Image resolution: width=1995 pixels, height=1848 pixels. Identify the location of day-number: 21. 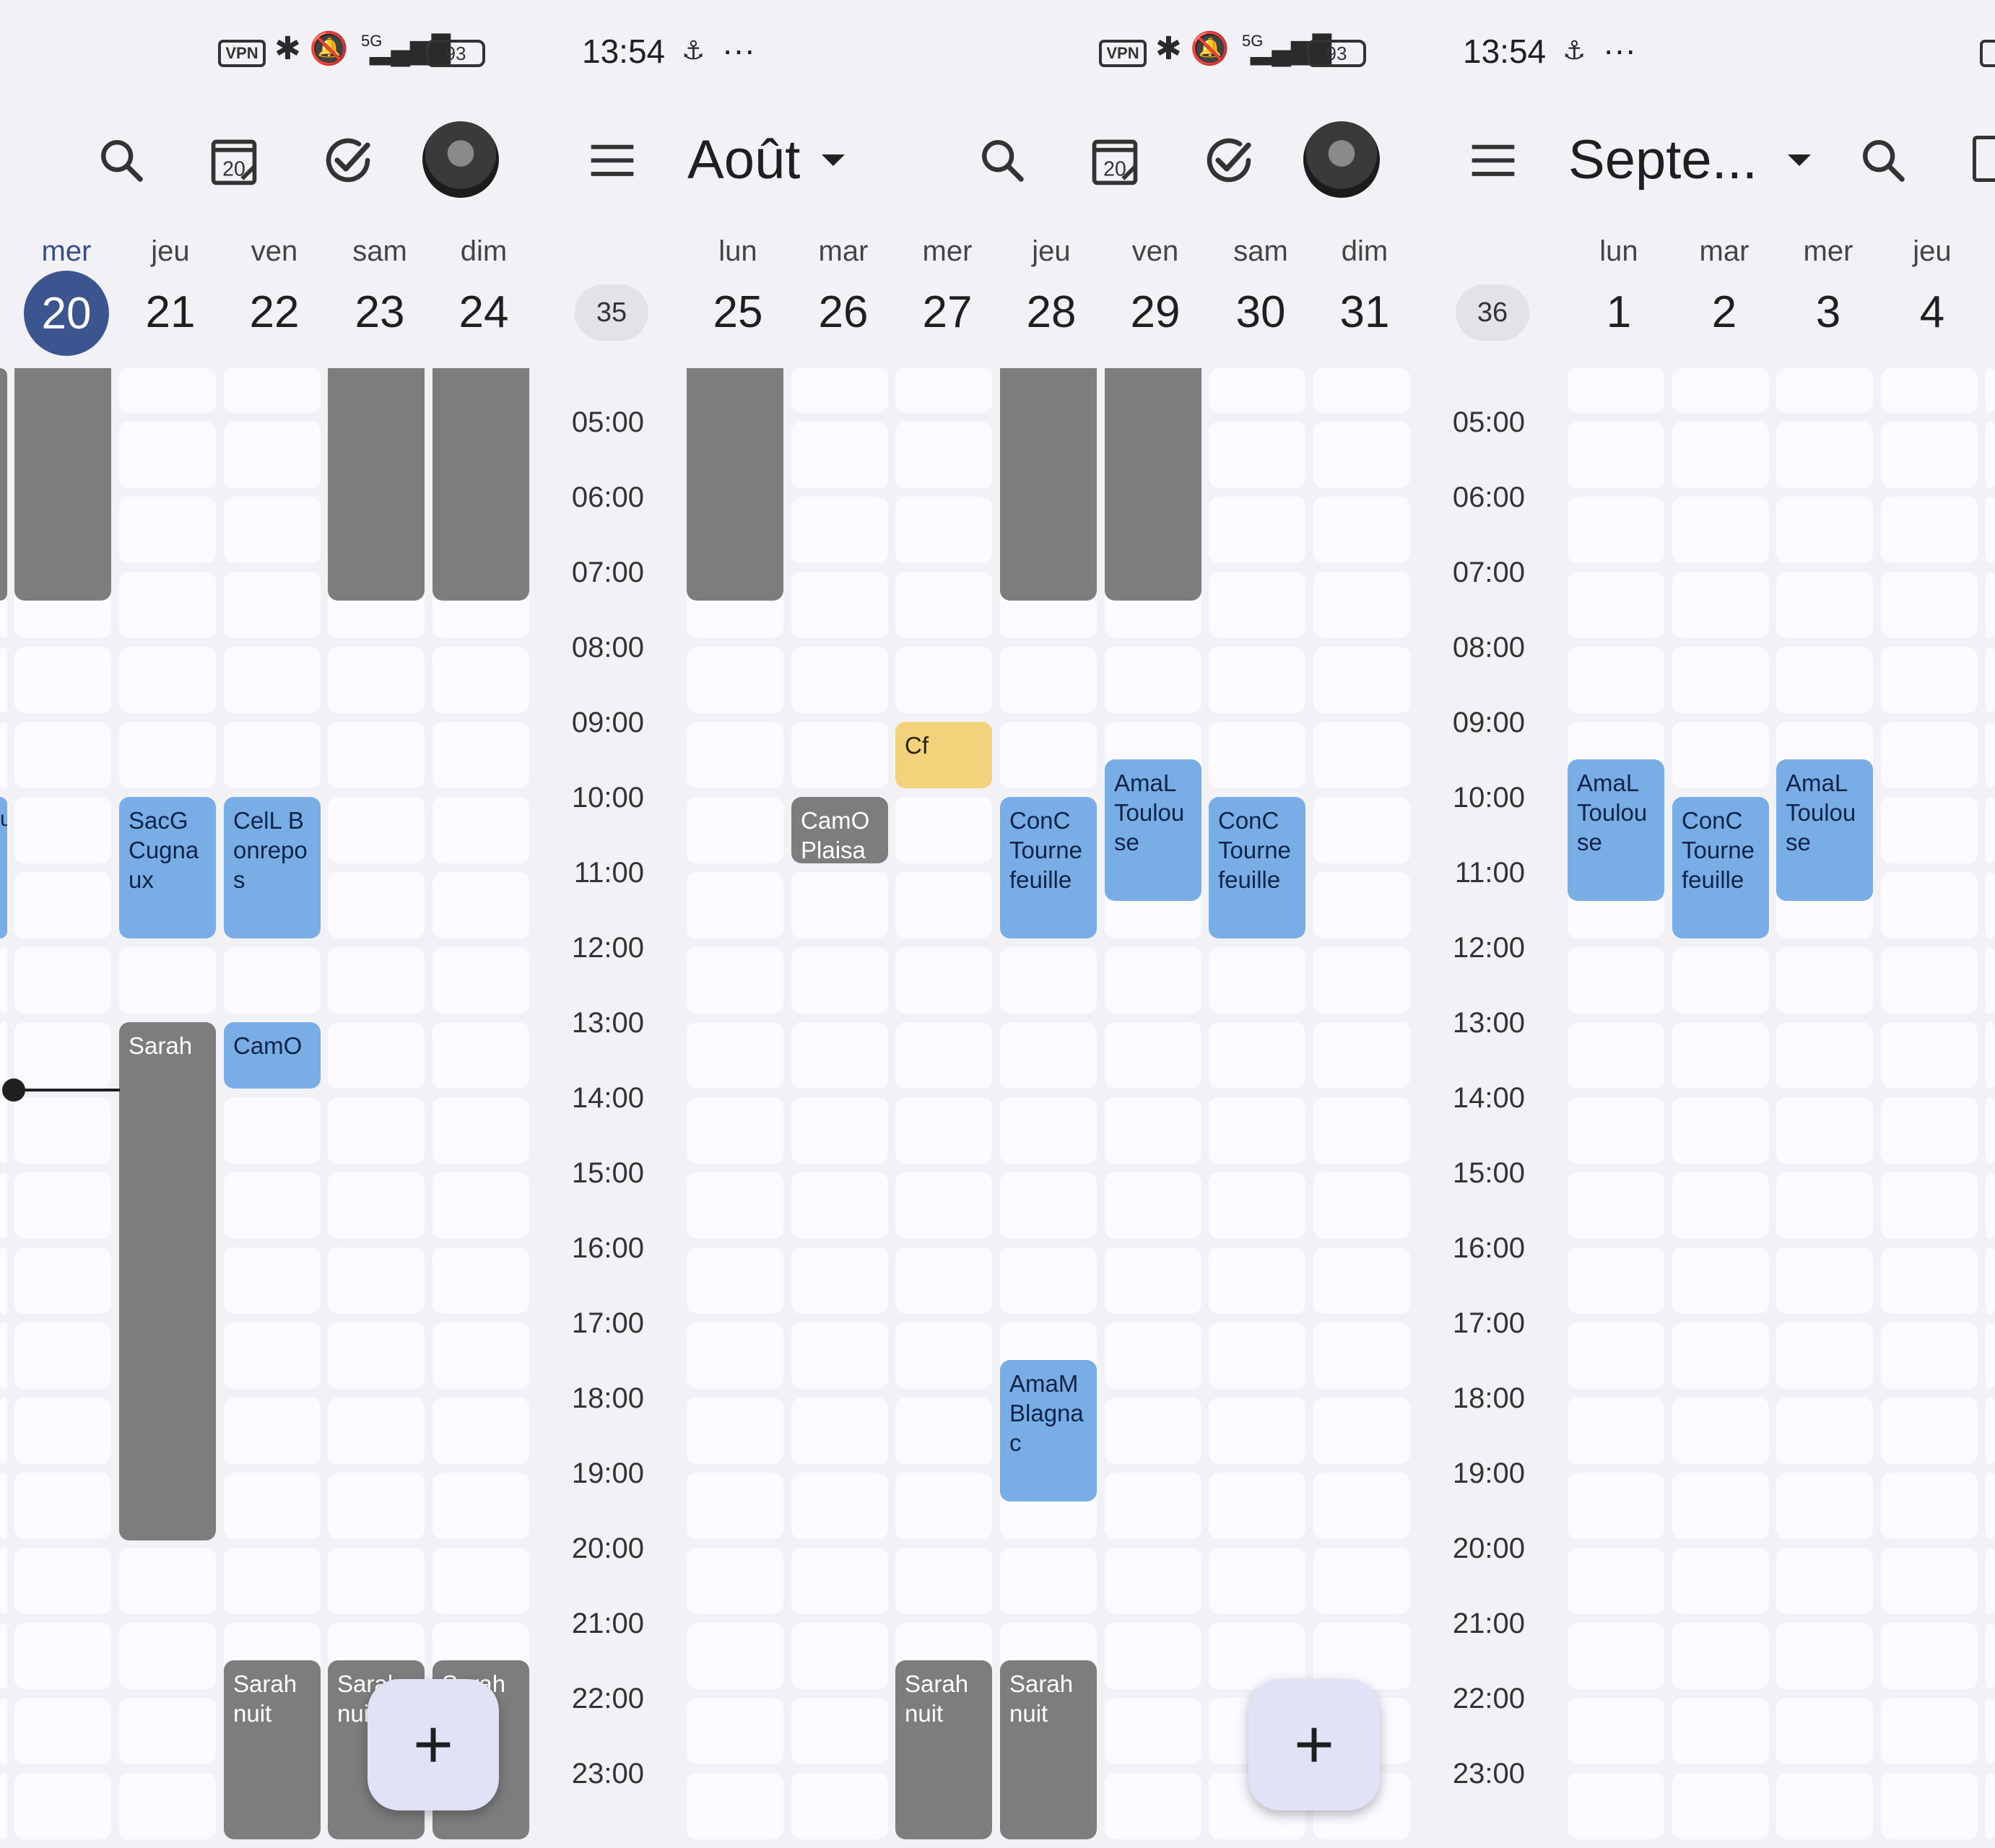
(170, 312).